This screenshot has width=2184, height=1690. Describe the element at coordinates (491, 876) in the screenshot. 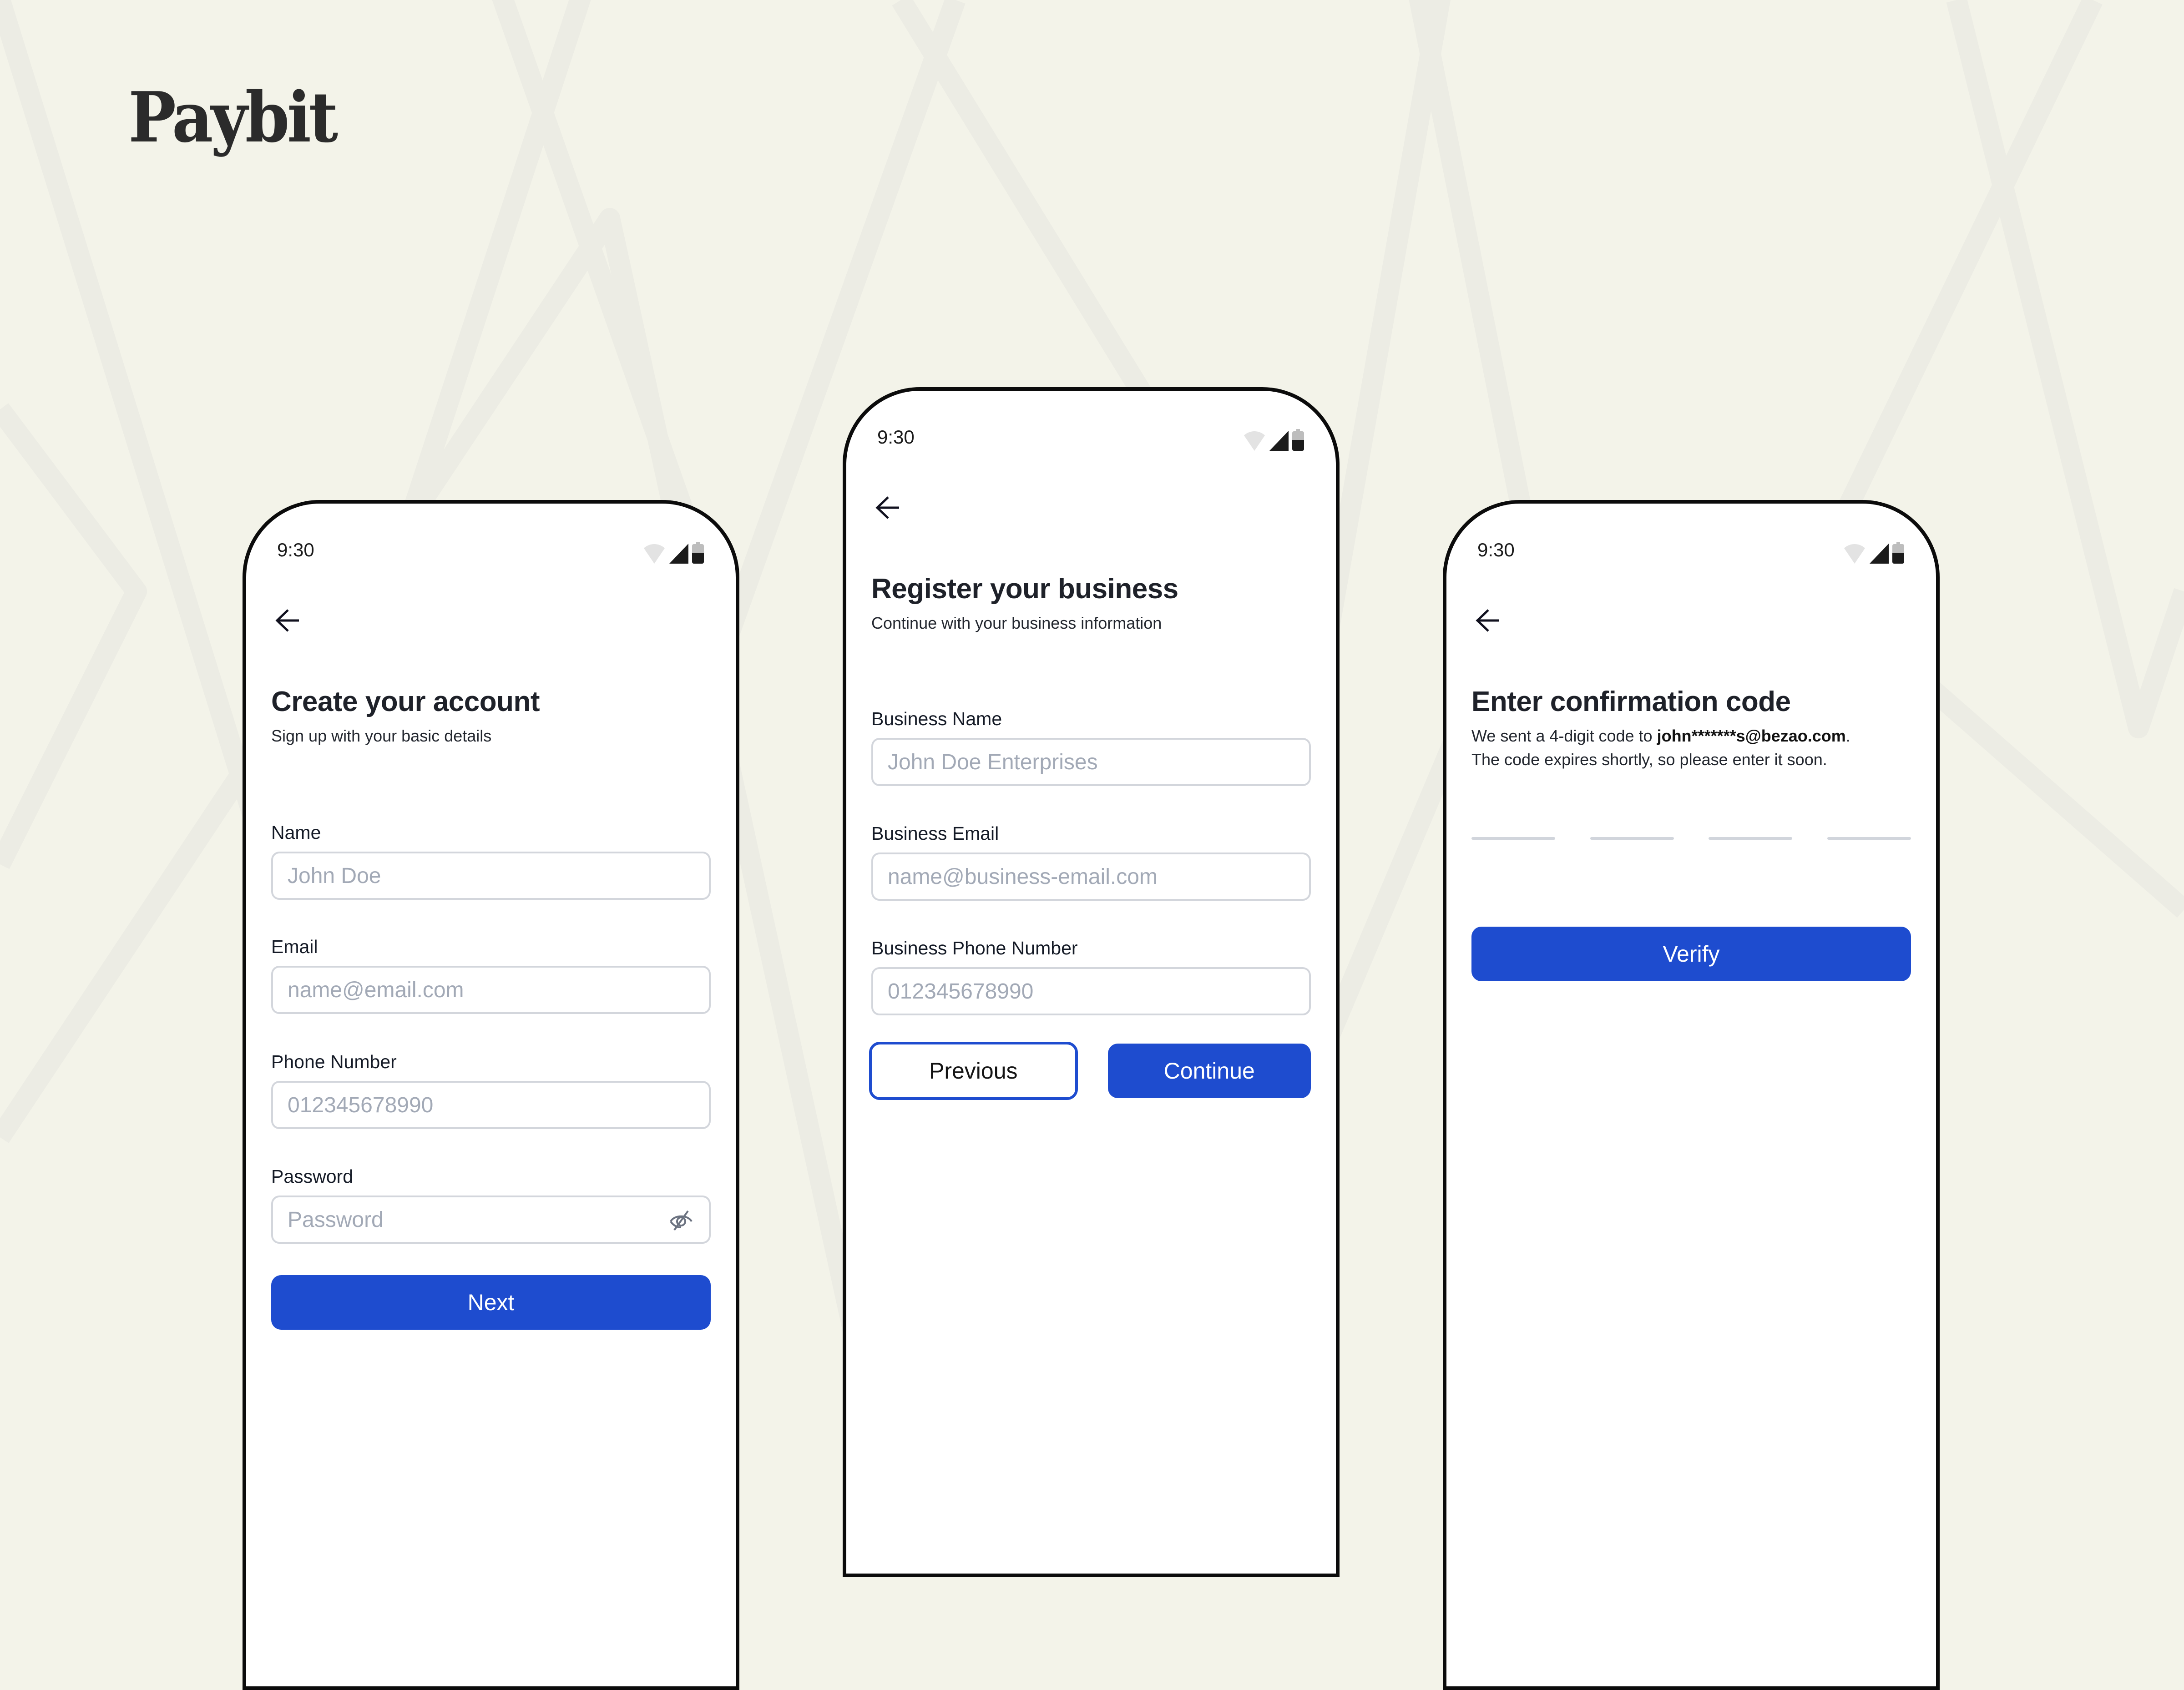

I see `name-input: John Doe` at that location.